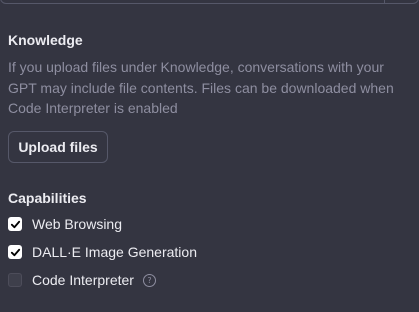  I want to click on top-input-field, so click(209, 2).